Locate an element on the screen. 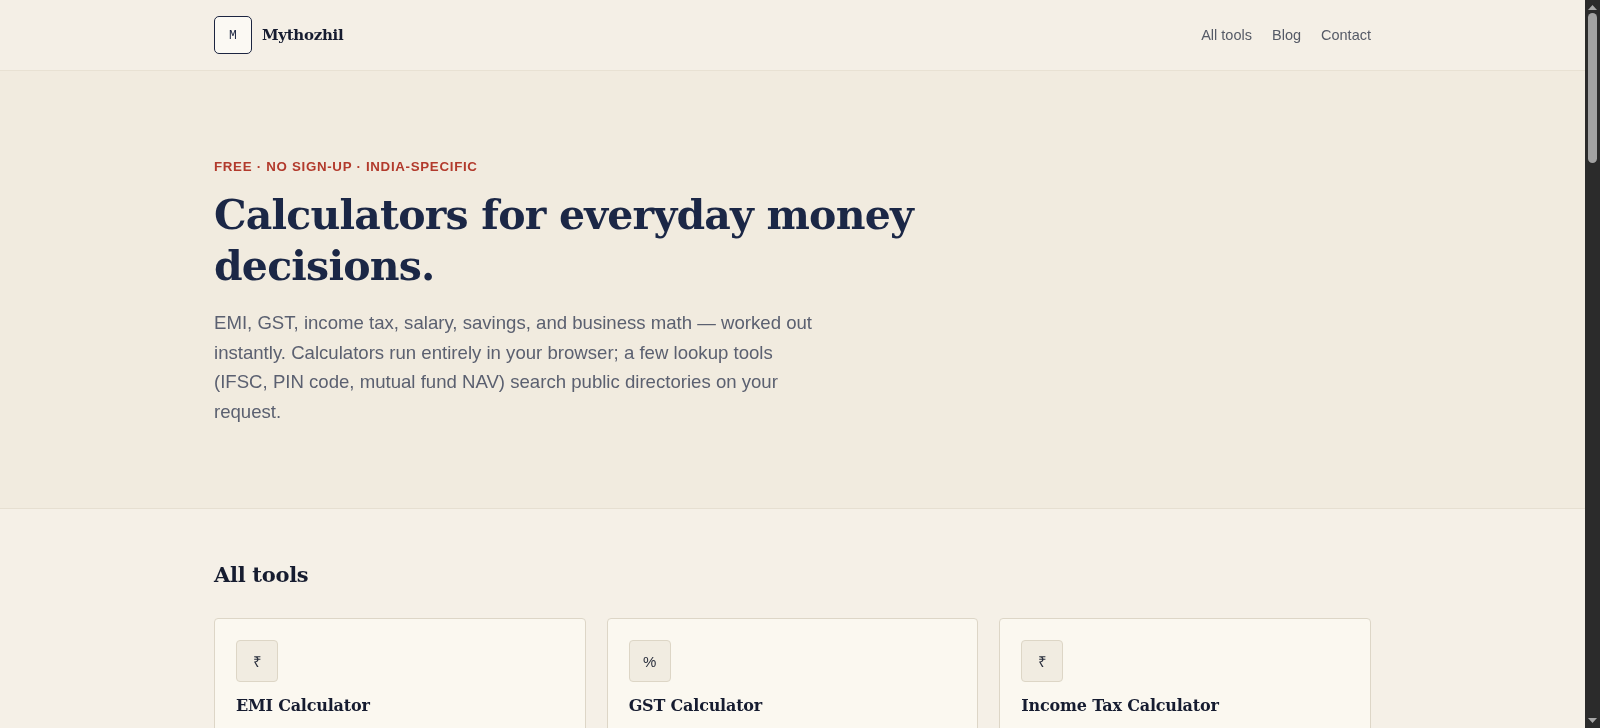  brand-name: Mythozhil is located at coordinates (303, 35).